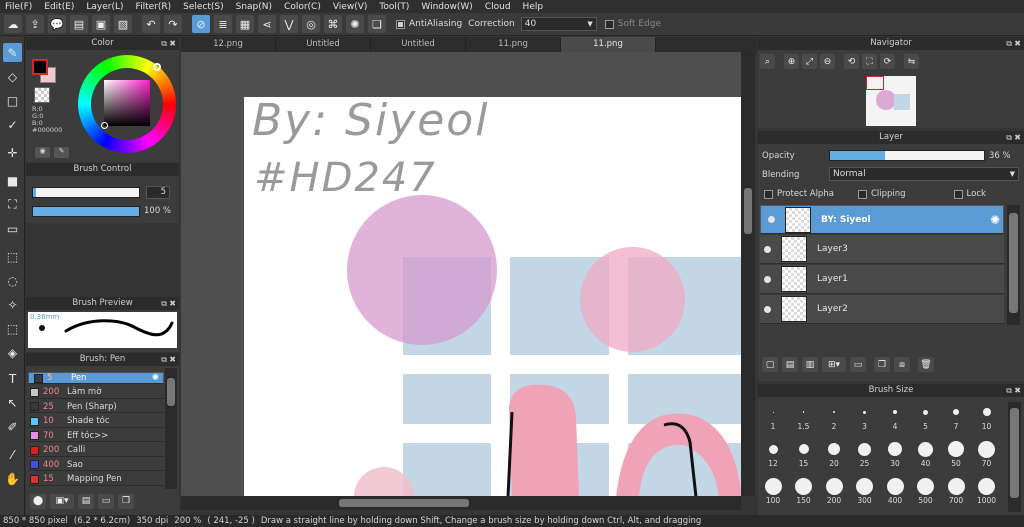 This screenshot has width=1024, height=527. Describe the element at coordinates (19, 7) in the screenshot. I see `menu-file: File(F)` at that location.